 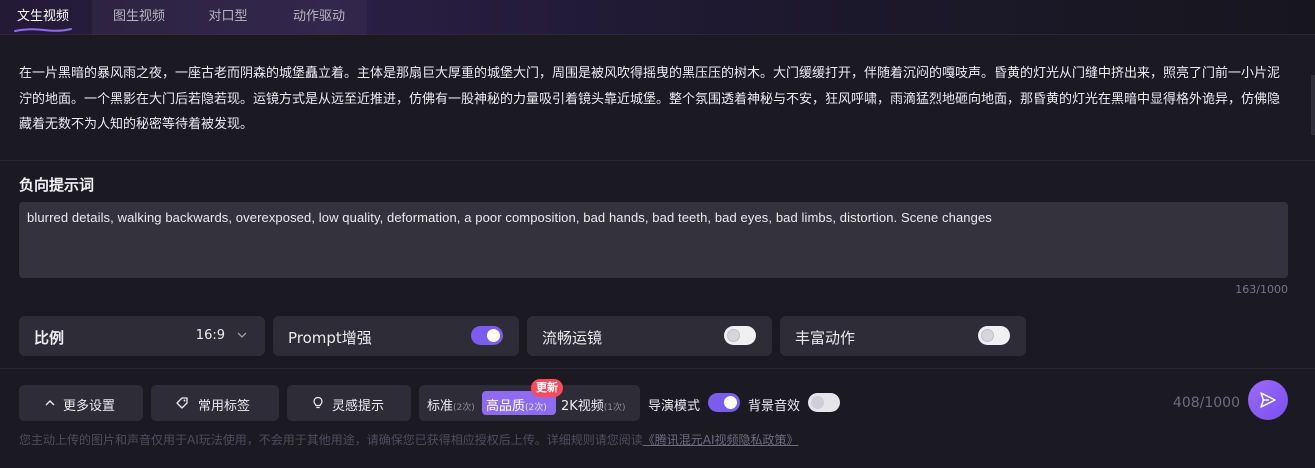 I want to click on send-icon, so click(x=1268, y=400).